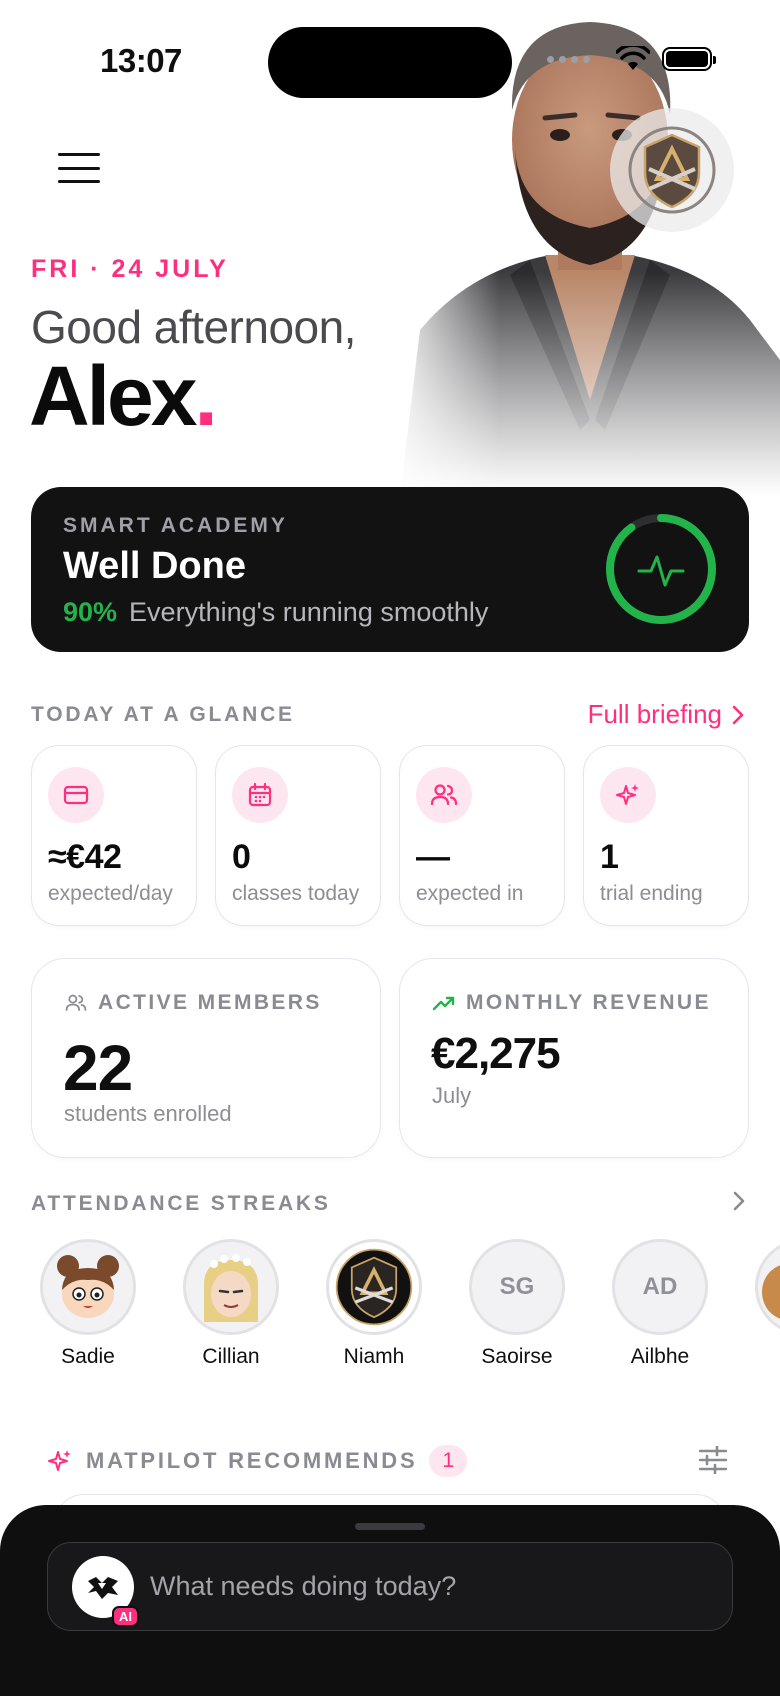  What do you see at coordinates (452, 1095) in the screenshot?
I see `monthly-revenue-caption: July` at bounding box center [452, 1095].